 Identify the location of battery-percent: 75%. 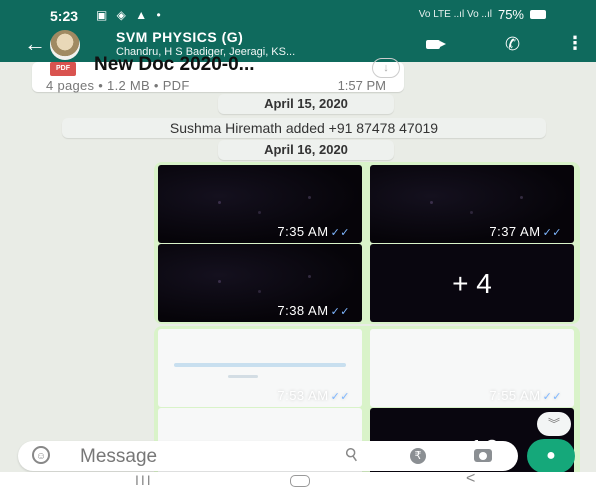
(510, 14).